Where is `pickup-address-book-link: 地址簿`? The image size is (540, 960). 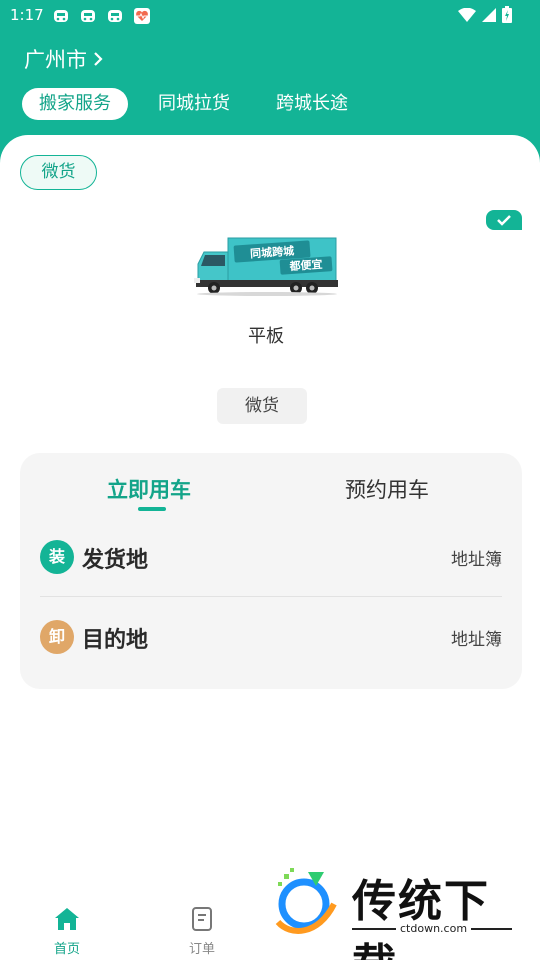 pickup-address-book-link: 地址簿 is located at coordinates (476, 557).